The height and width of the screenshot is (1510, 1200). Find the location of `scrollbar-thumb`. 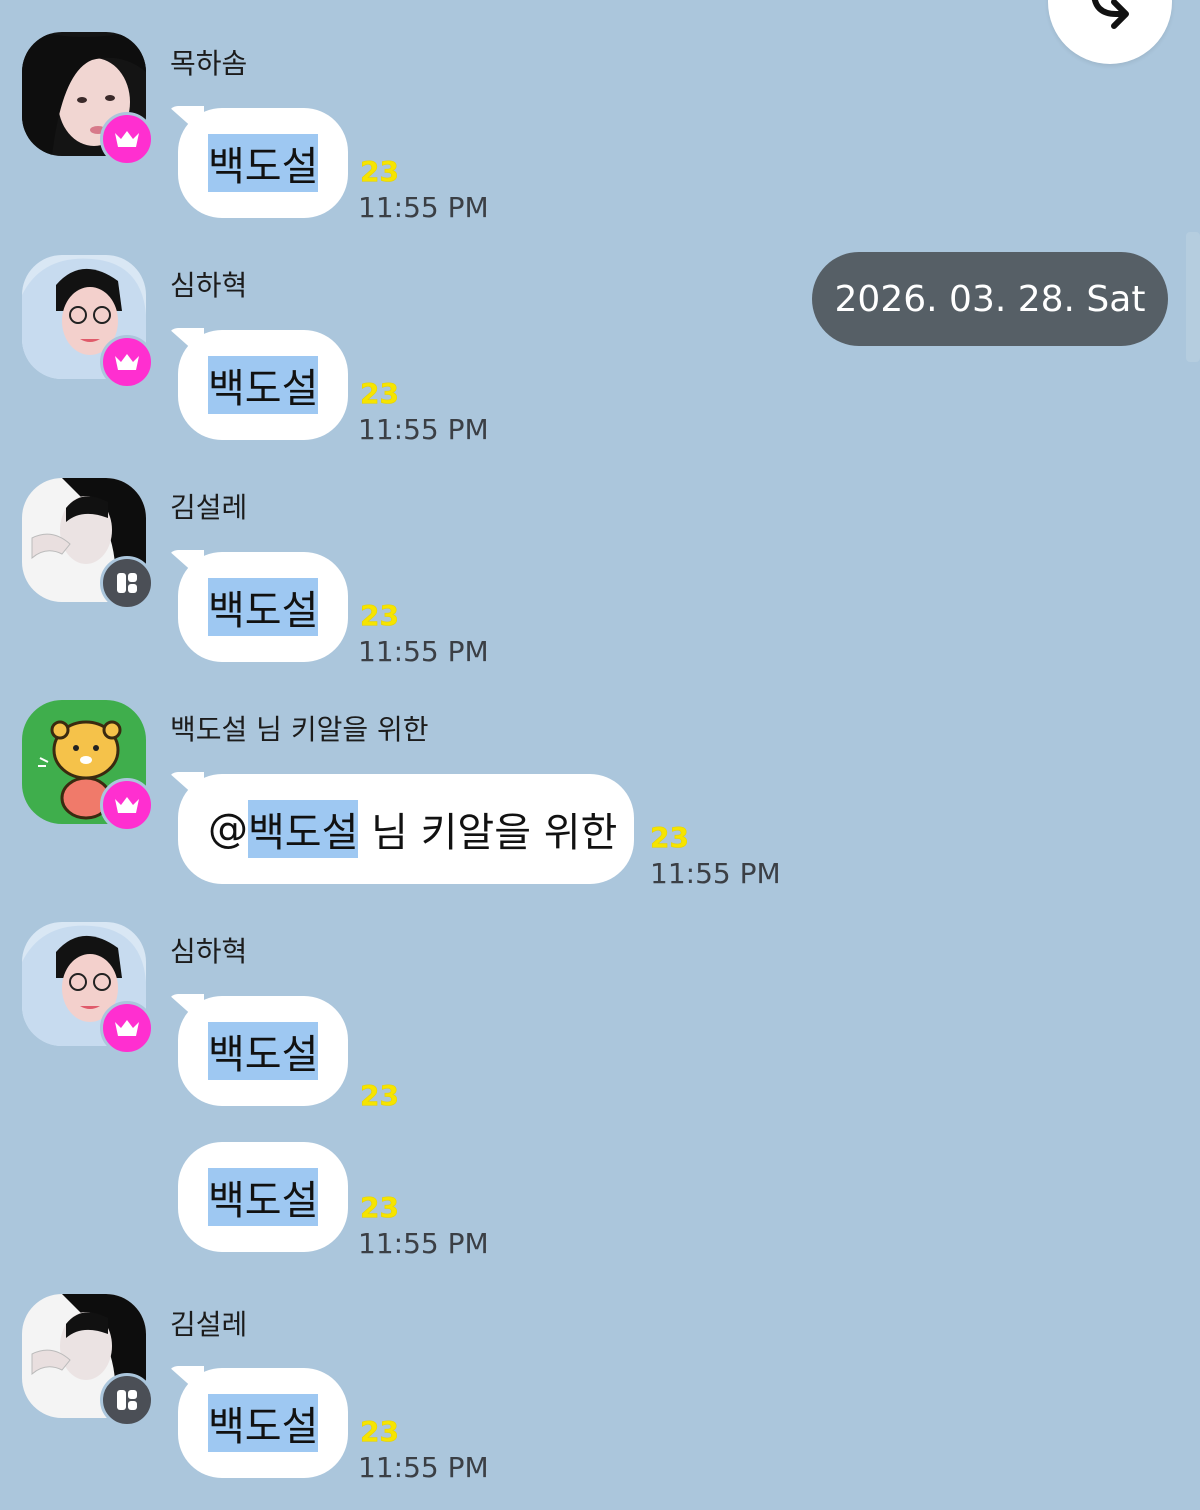

scrollbar-thumb is located at coordinates (1193, 297).